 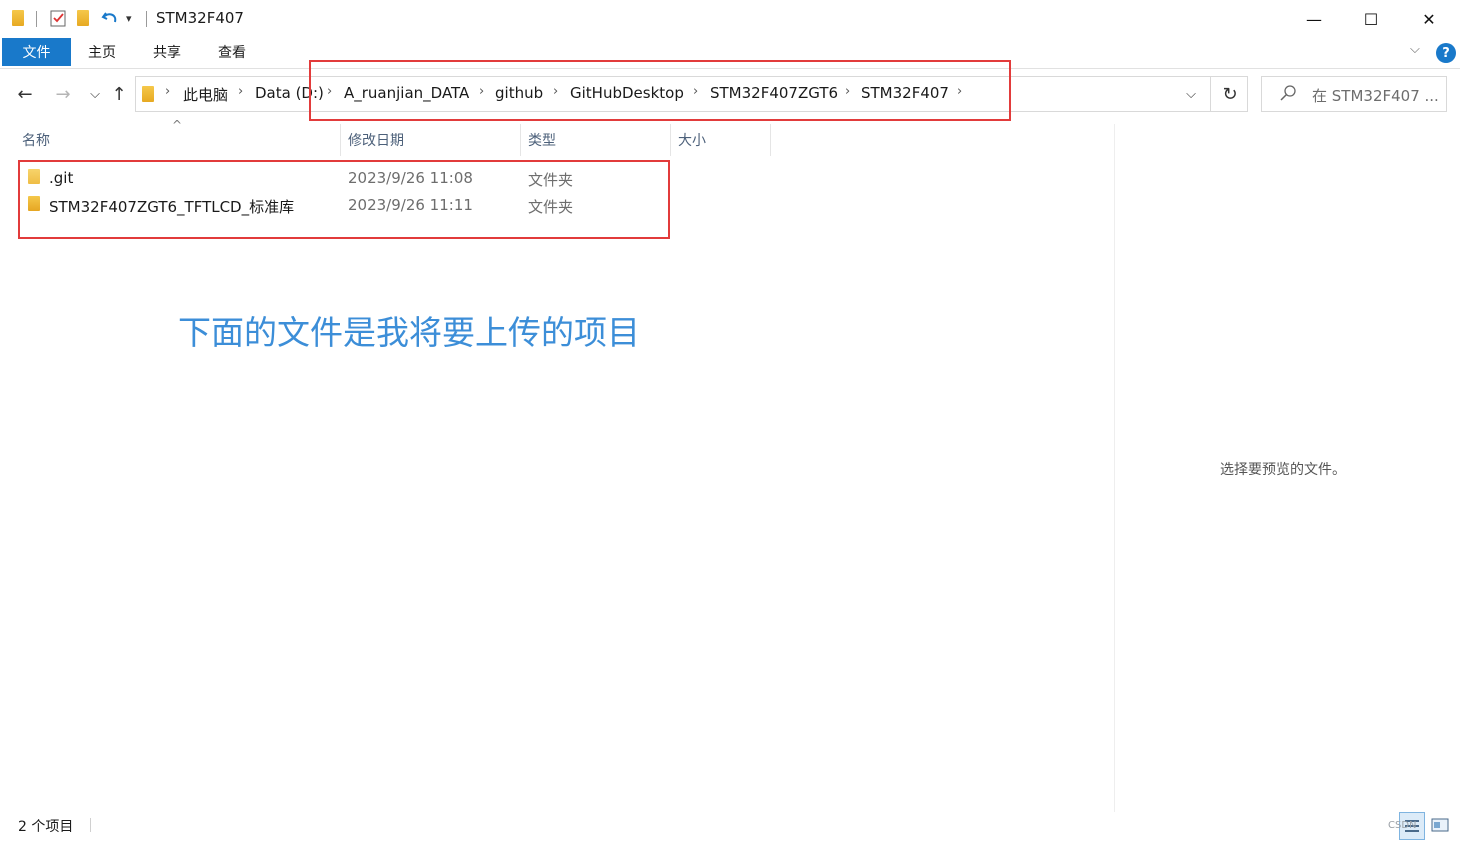 I want to click on address-highlight-box, so click(x=660, y=90).